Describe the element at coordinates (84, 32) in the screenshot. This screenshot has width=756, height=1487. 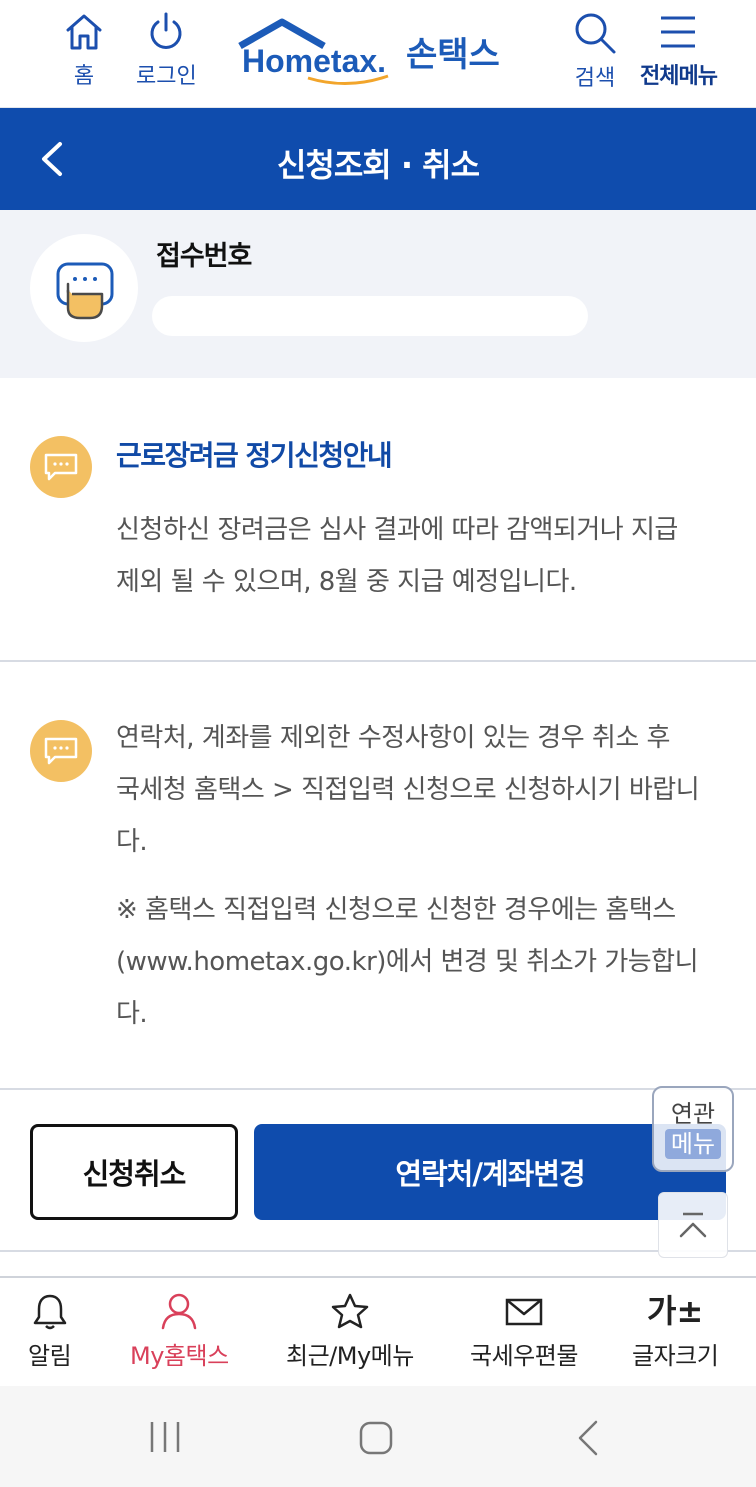
I see `home-icon` at that location.